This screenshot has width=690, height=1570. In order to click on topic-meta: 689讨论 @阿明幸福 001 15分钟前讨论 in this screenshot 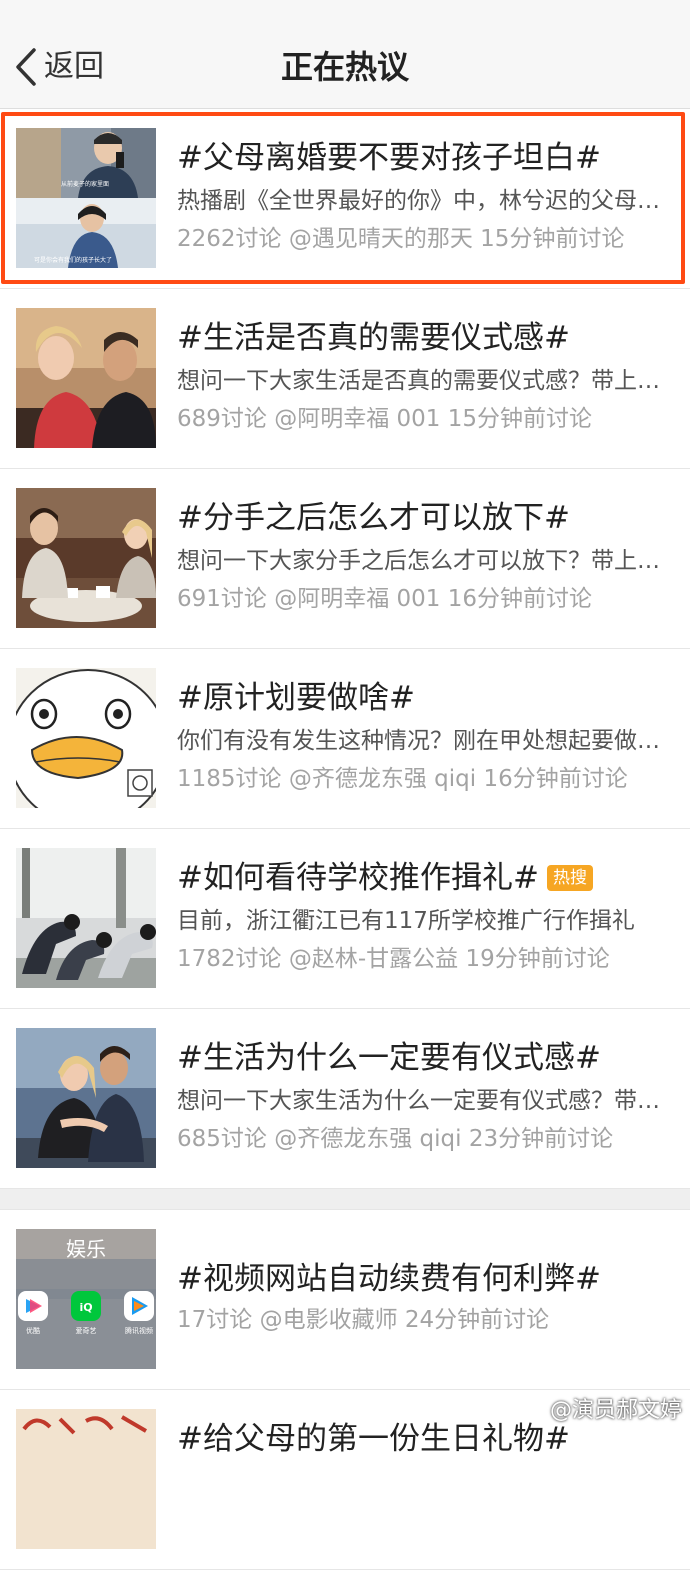, I will do `click(423, 419)`.